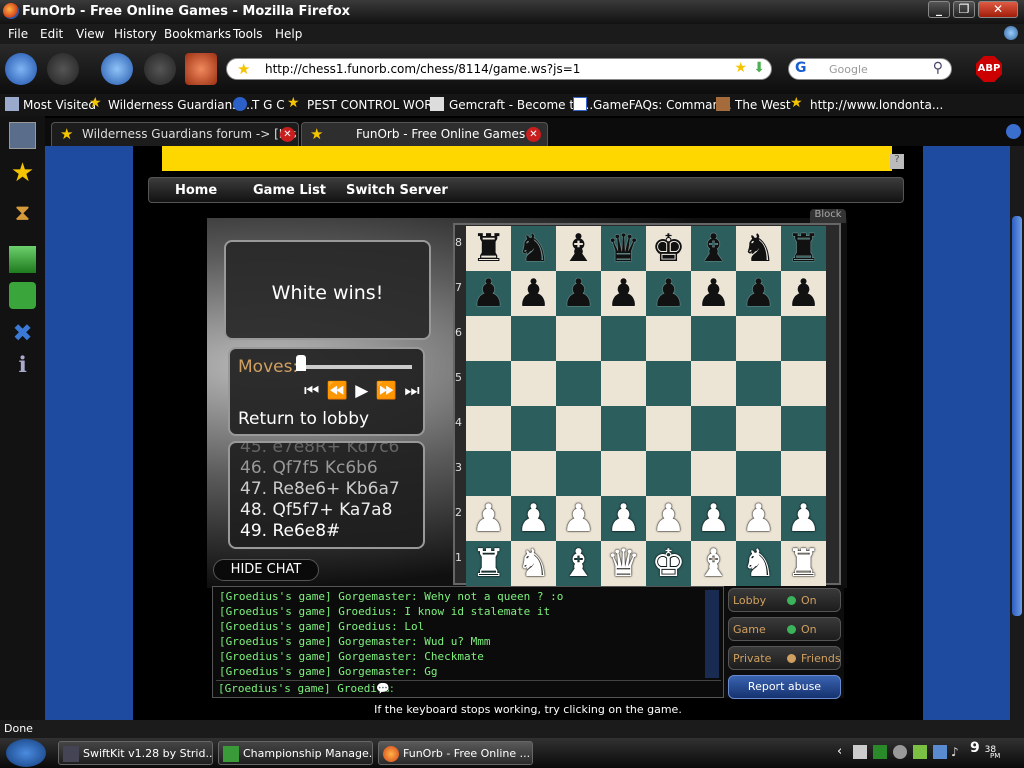  Describe the element at coordinates (268, 105) in the screenshot. I see `bookmark-tgc: T G C` at that location.